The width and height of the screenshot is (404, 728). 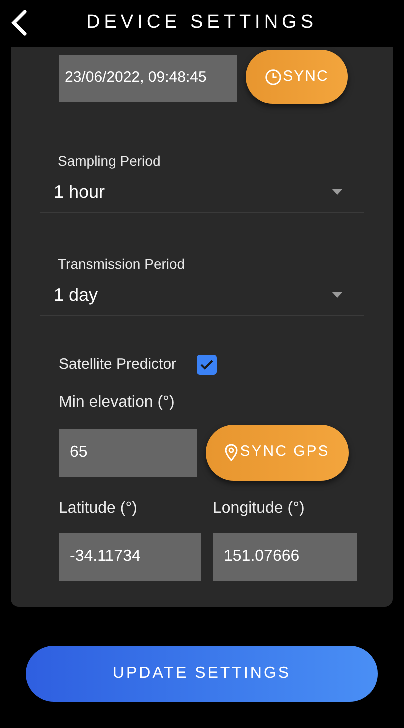 What do you see at coordinates (128, 452) in the screenshot?
I see `elevation-field: 65` at bounding box center [128, 452].